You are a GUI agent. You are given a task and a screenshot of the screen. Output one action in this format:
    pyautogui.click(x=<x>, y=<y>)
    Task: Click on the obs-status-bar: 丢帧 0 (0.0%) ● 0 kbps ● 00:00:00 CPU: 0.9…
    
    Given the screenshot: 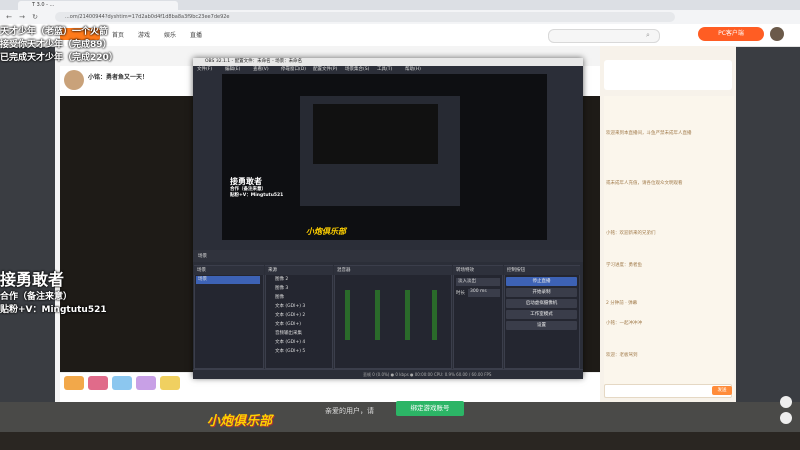 What is the action you would take?
    pyautogui.click(x=388, y=374)
    